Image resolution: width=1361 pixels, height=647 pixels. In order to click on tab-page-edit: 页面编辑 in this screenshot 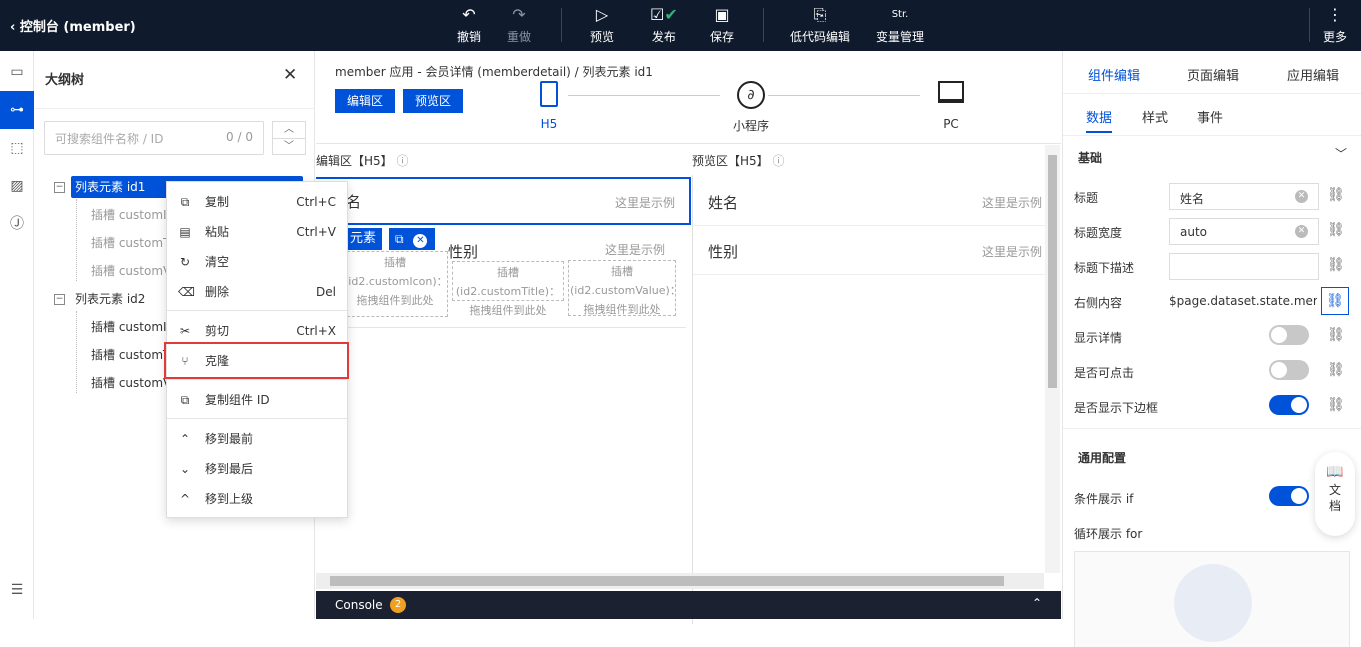, I will do `click(1213, 74)`.